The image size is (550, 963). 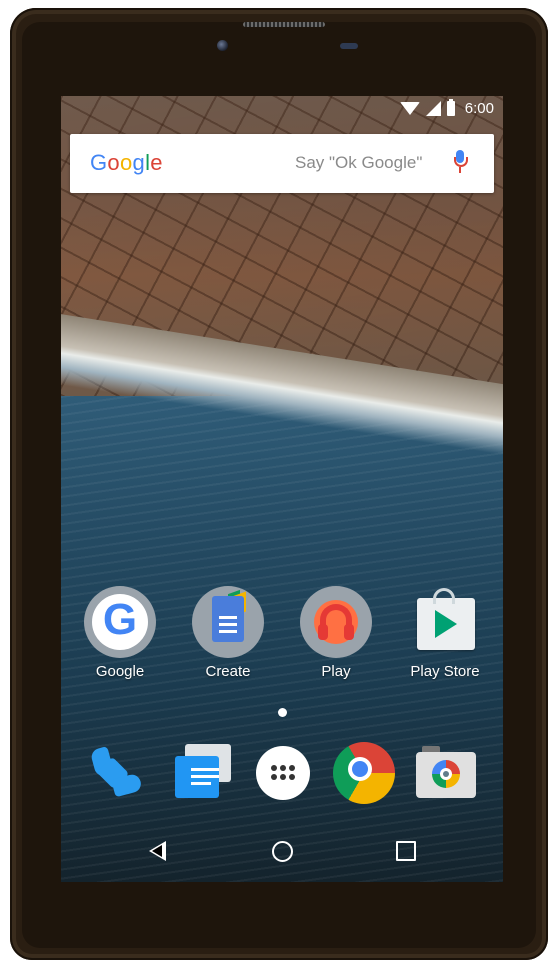 What do you see at coordinates (359, 162) in the screenshot?
I see `search-hint: Say "Ok Google"` at bounding box center [359, 162].